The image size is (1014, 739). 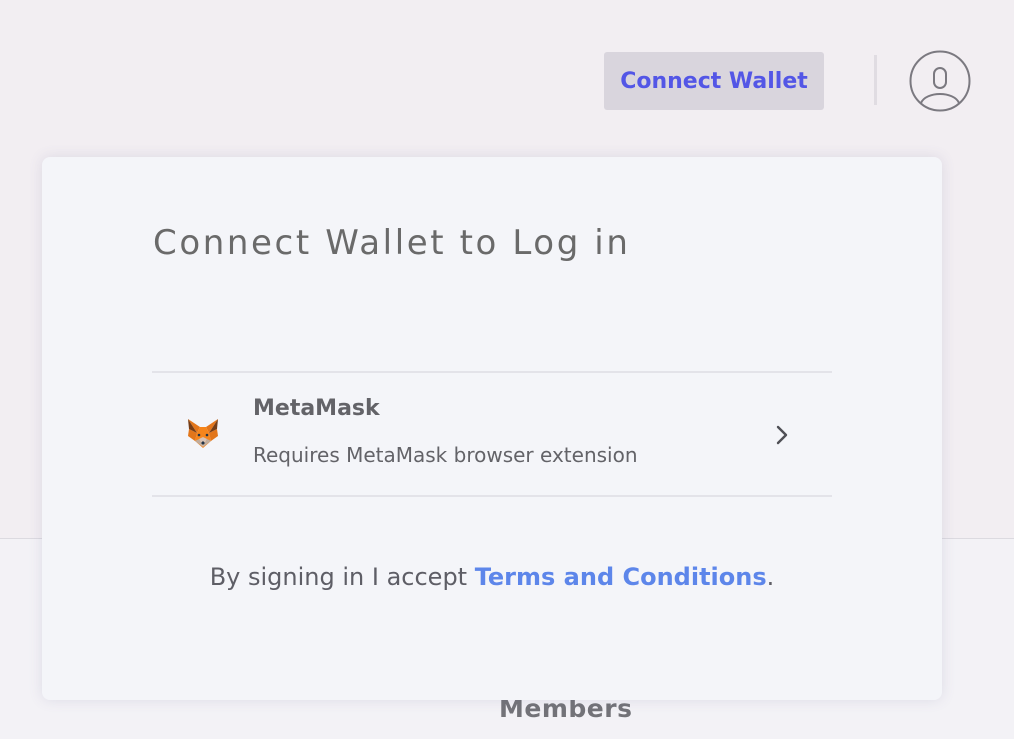 I want to click on header-divider, so click(x=875, y=80).